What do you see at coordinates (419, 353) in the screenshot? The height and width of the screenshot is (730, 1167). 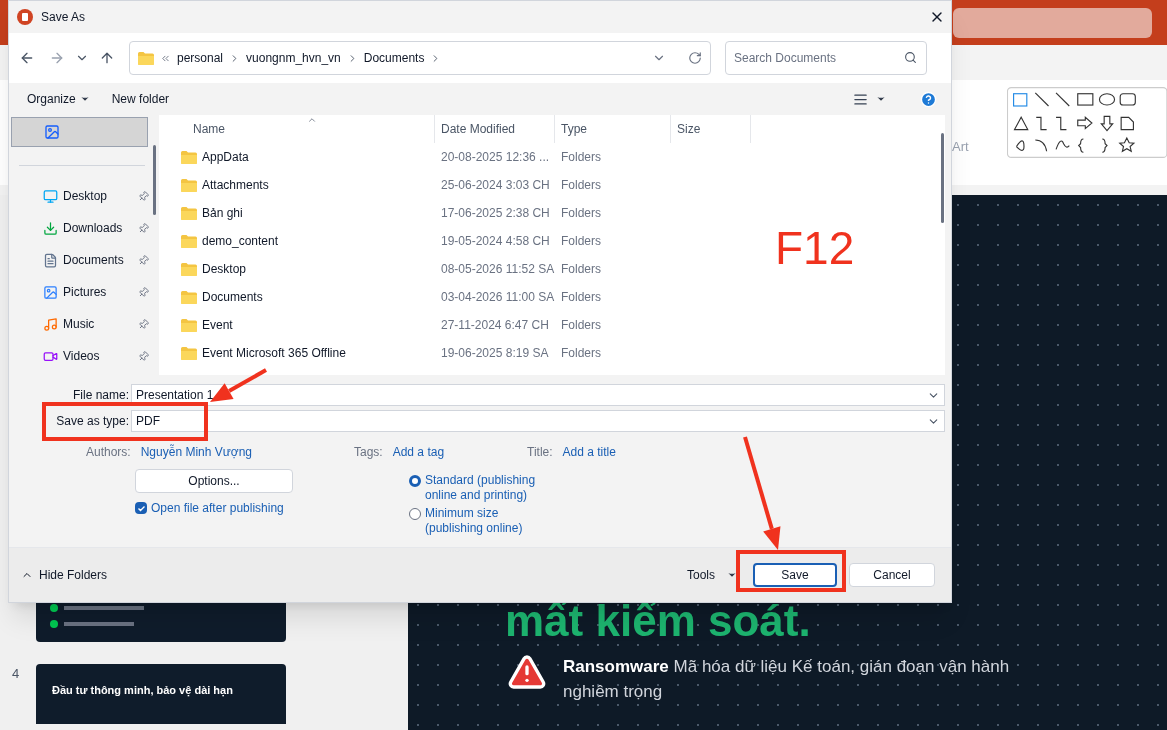 I see `file-row: Event Microsoft 365 Offline 19-06-2025 8:19 SA Folders` at bounding box center [419, 353].